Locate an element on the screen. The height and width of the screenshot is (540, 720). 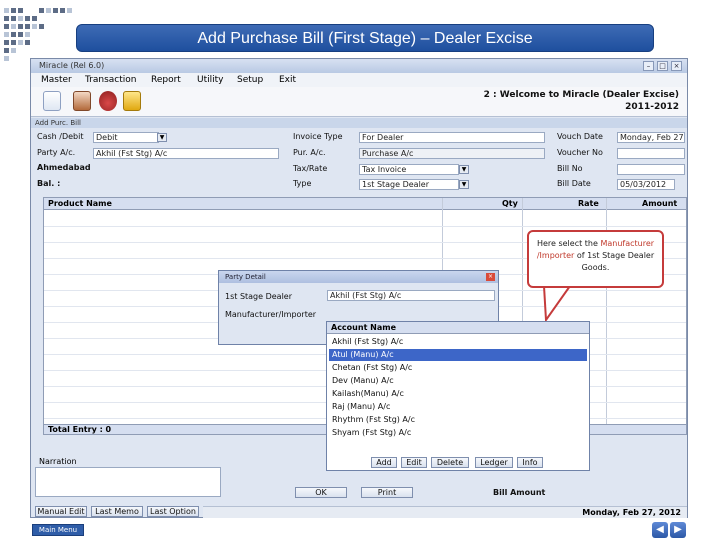
bill-amount-label: Bill Amount is located at coordinates (519, 492).